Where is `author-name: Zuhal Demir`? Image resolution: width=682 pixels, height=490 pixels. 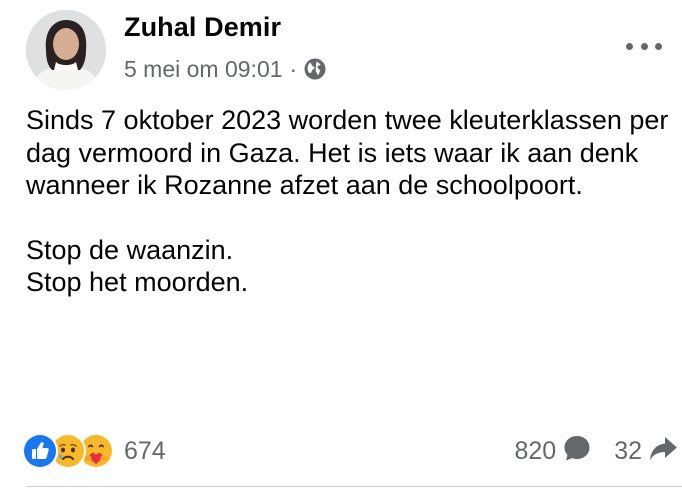
author-name: Zuhal Demir is located at coordinates (202, 27).